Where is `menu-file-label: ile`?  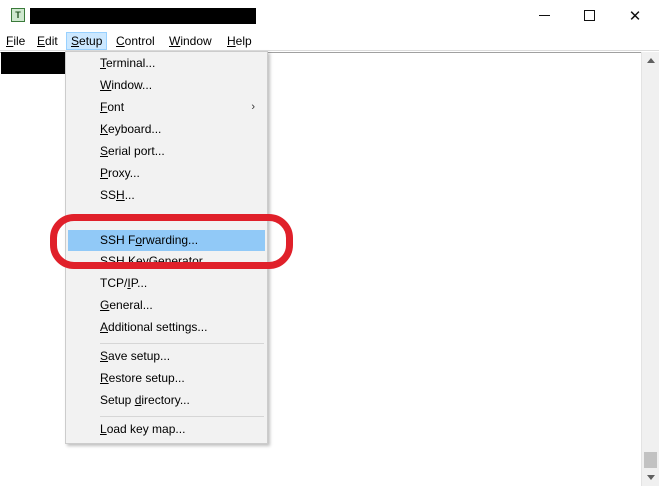 menu-file-label: ile is located at coordinates (19, 41).